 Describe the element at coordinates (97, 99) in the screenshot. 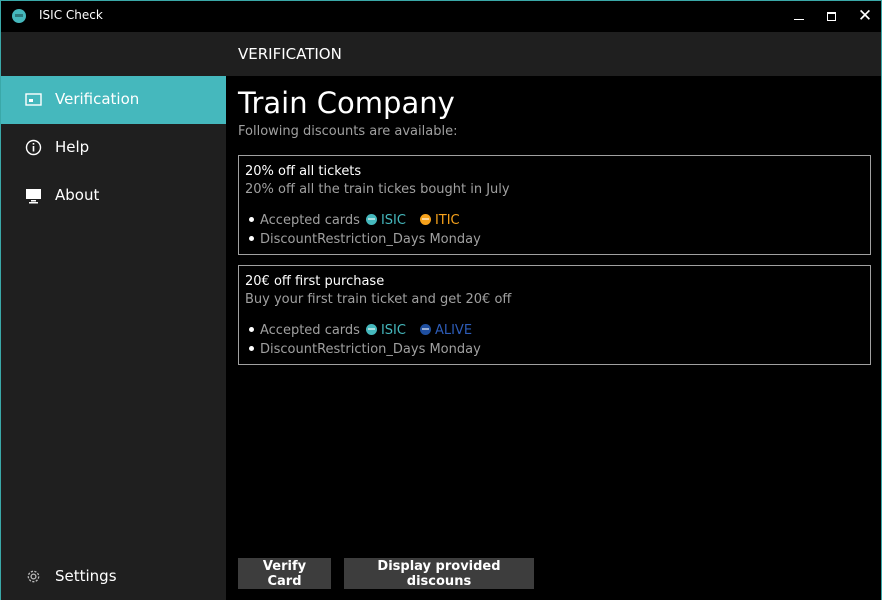

I see `sidebar-item-label: Verification` at that location.